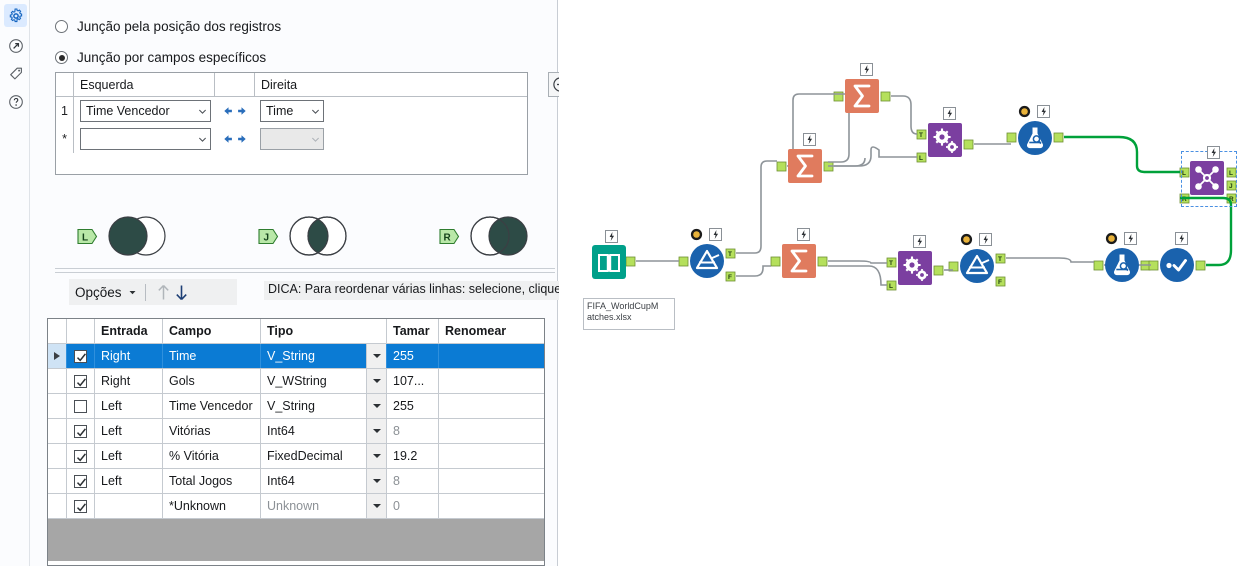  Describe the element at coordinates (129, 481) in the screenshot. I see `cell-entrada: Left` at that location.